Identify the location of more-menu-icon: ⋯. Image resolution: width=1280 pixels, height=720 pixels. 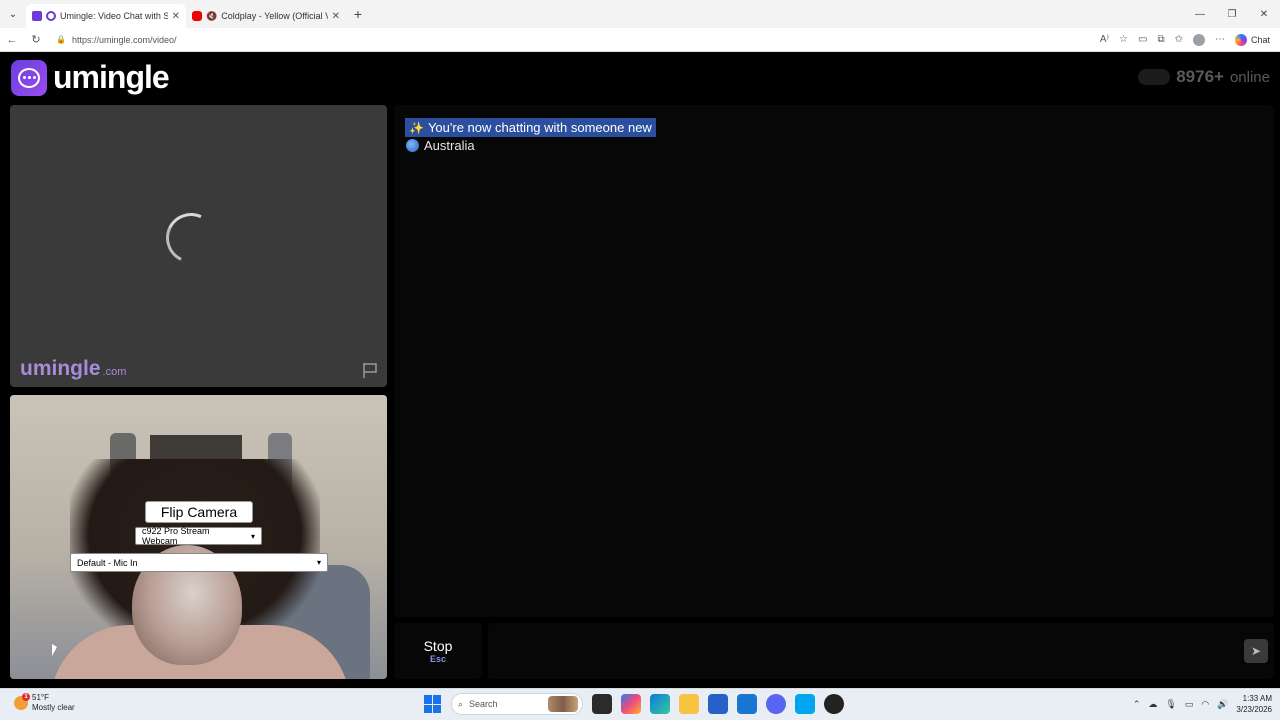
(1220, 39).